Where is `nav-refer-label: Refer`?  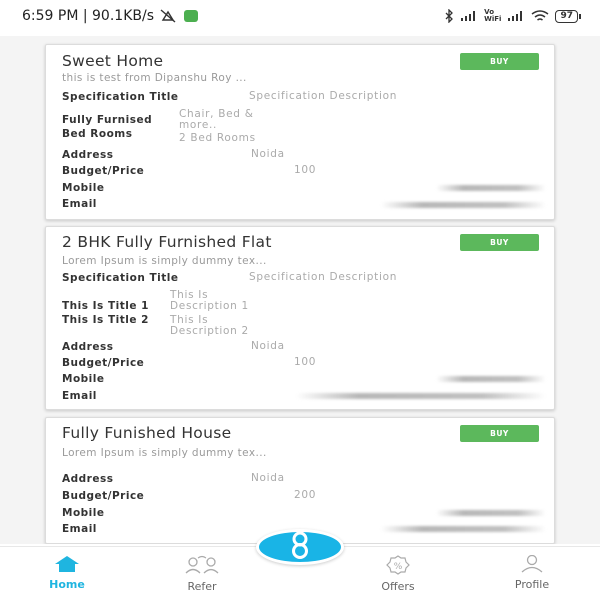 nav-refer-label: Refer is located at coordinates (202, 586).